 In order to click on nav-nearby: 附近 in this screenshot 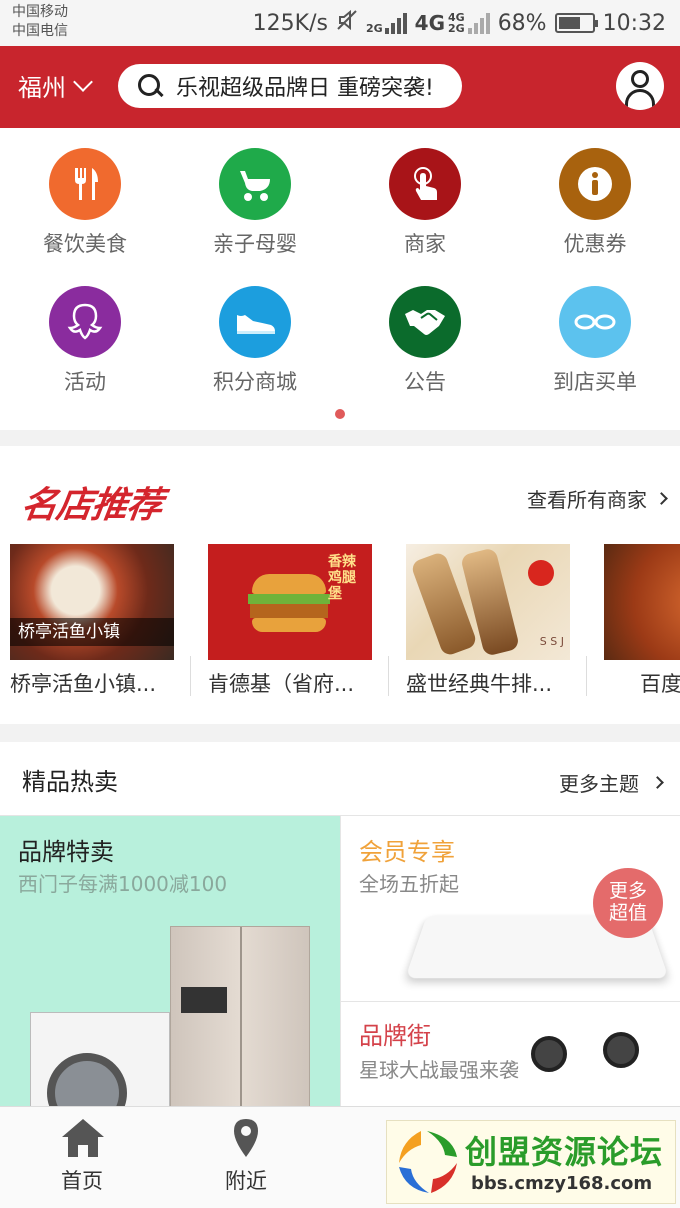, I will do `click(246, 1157)`.